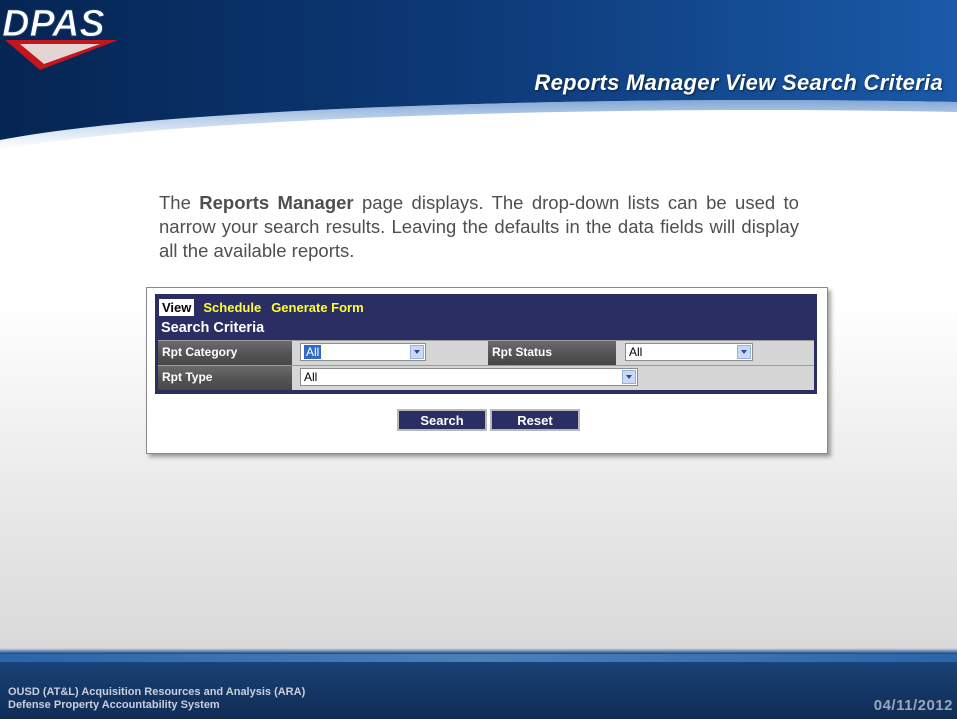 This screenshot has height=719, width=957. What do you see at coordinates (225, 378) in the screenshot?
I see `rpt-type-label: Rpt Type` at bounding box center [225, 378].